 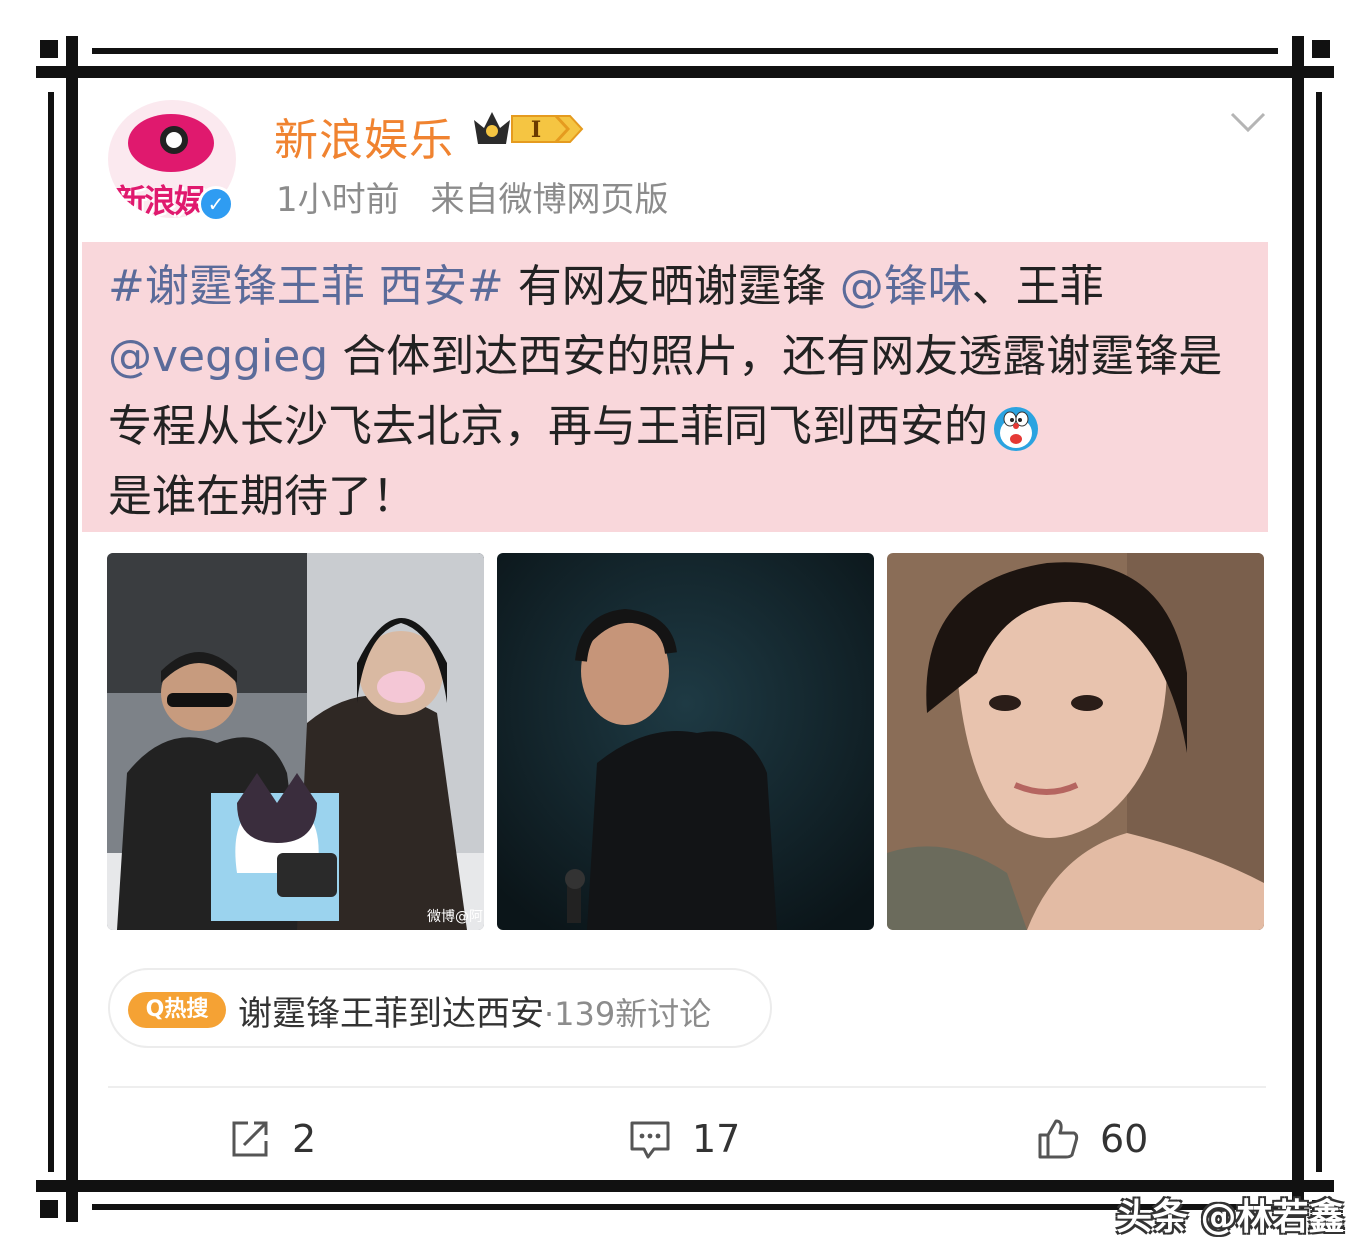 What do you see at coordinates (51, 632) in the screenshot?
I see `frame-left-inner` at bounding box center [51, 632].